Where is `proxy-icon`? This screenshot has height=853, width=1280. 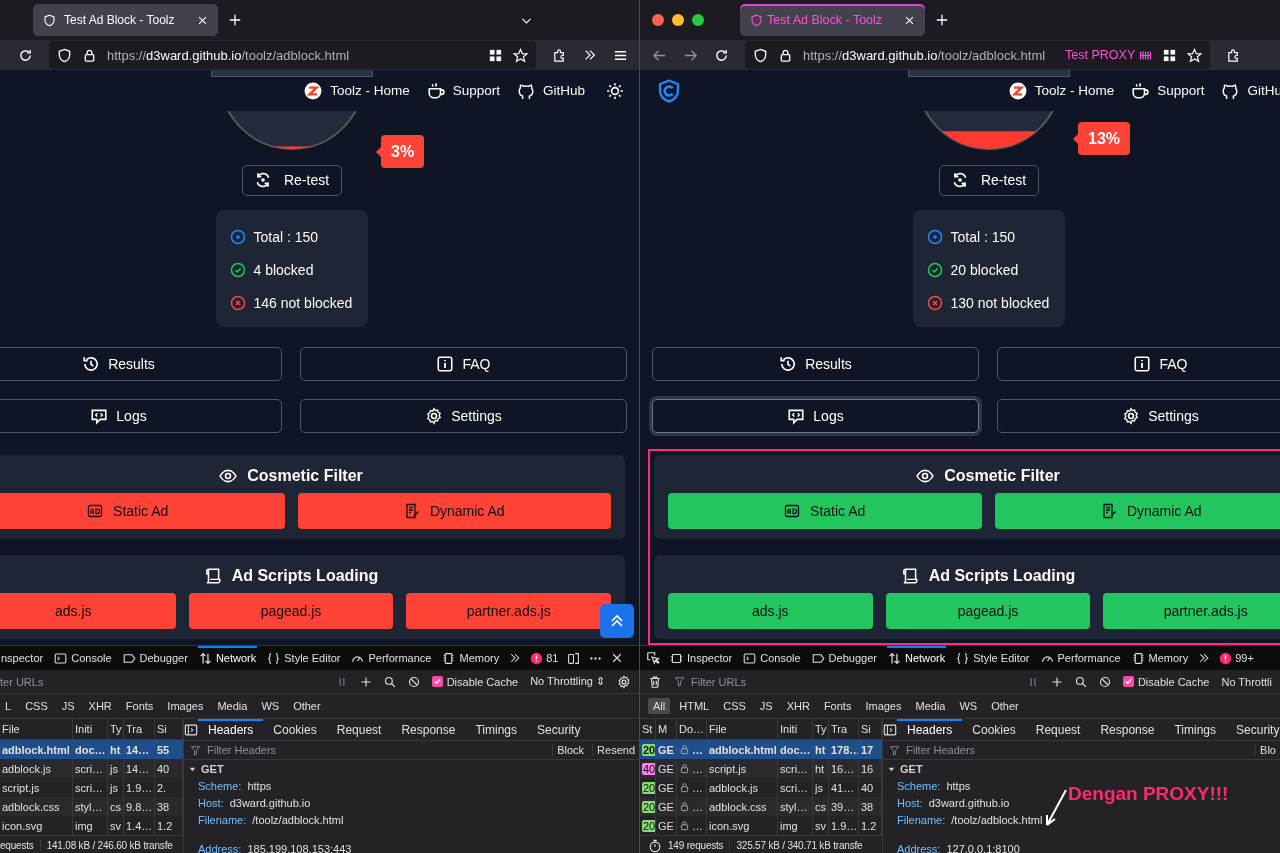 proxy-icon is located at coordinates (1146, 55).